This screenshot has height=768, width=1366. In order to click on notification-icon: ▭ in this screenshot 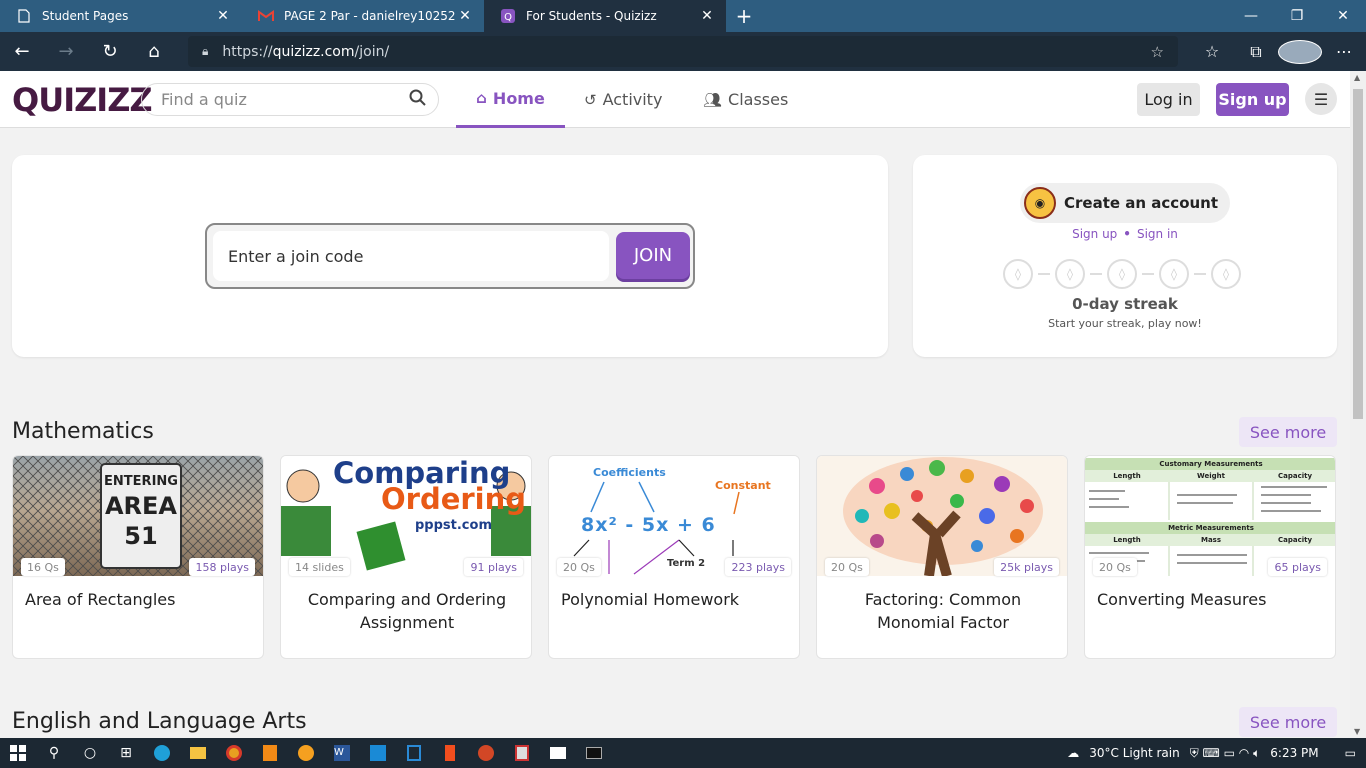, I will do `click(1350, 753)`.